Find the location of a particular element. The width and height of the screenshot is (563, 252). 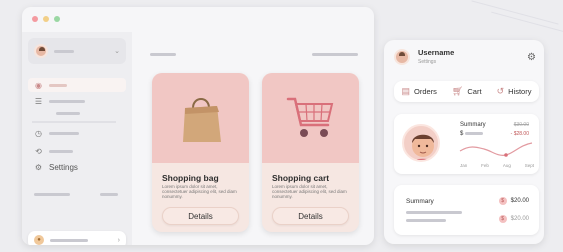

minimize-dot is located at coordinates (46, 19).